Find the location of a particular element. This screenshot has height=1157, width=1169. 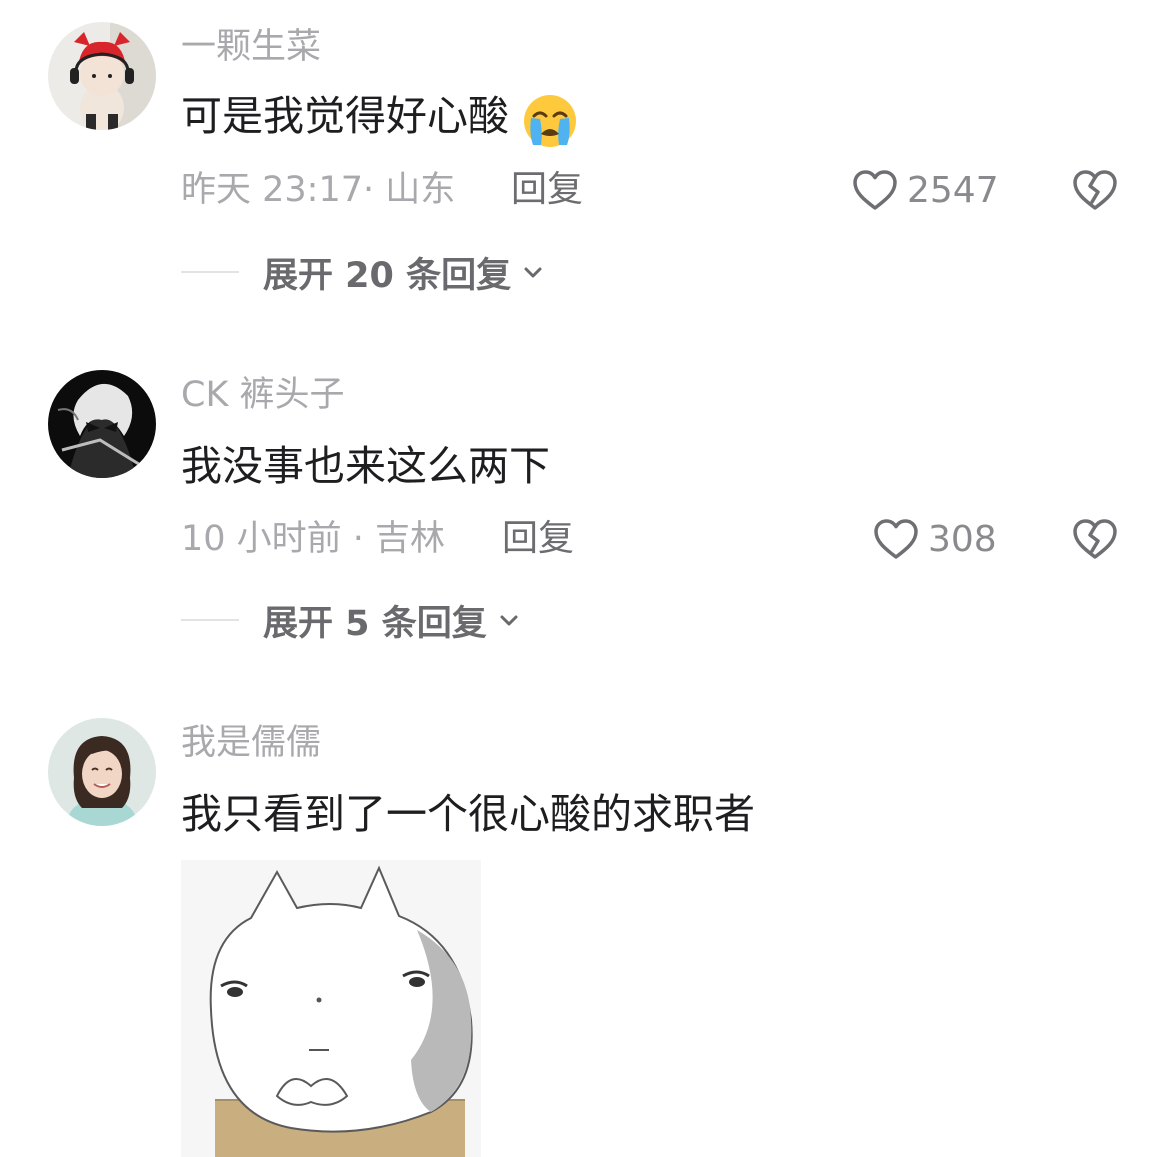

cat-meme-sticker is located at coordinates (331, 1008).